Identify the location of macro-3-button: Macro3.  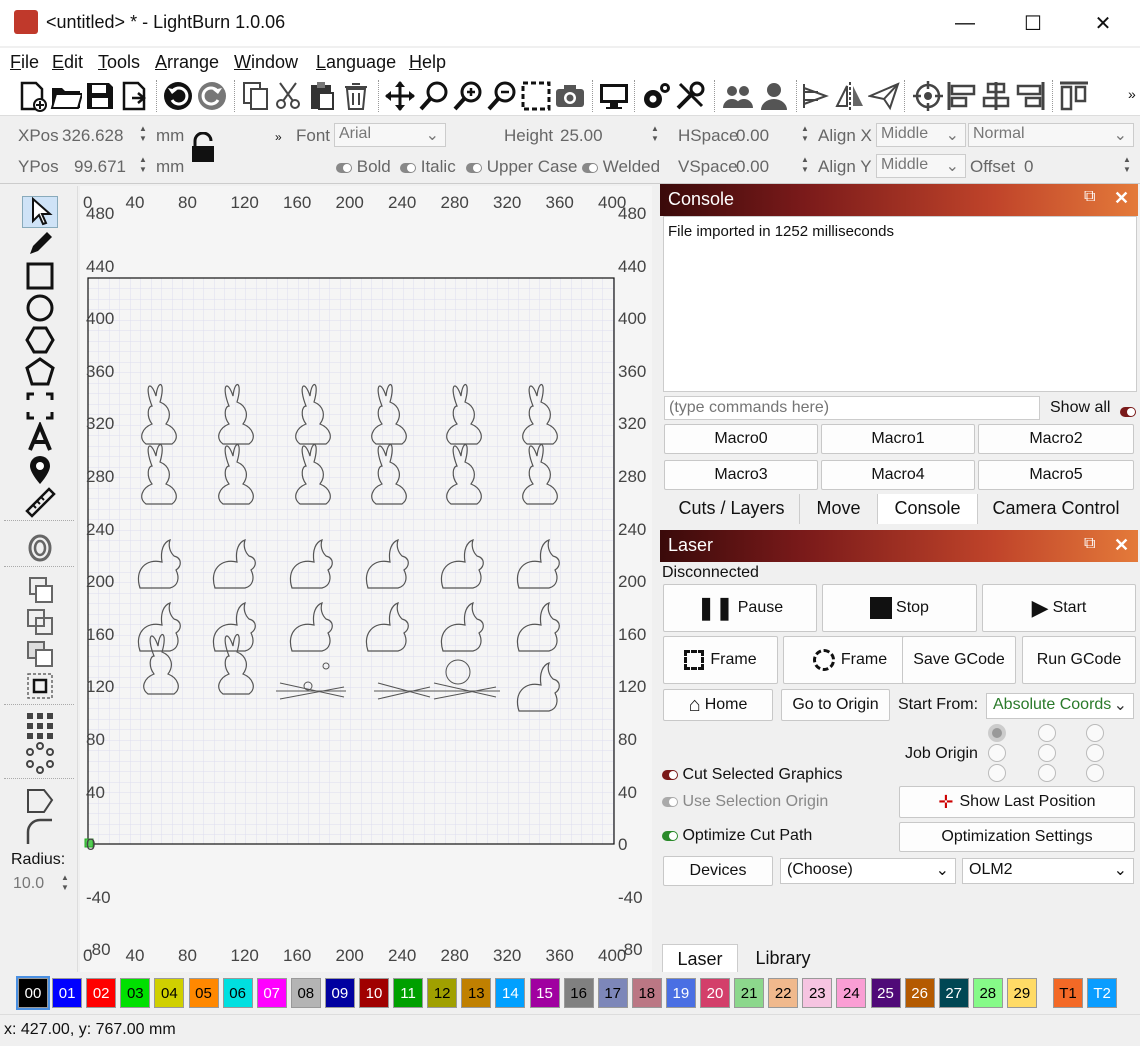
(741, 475).